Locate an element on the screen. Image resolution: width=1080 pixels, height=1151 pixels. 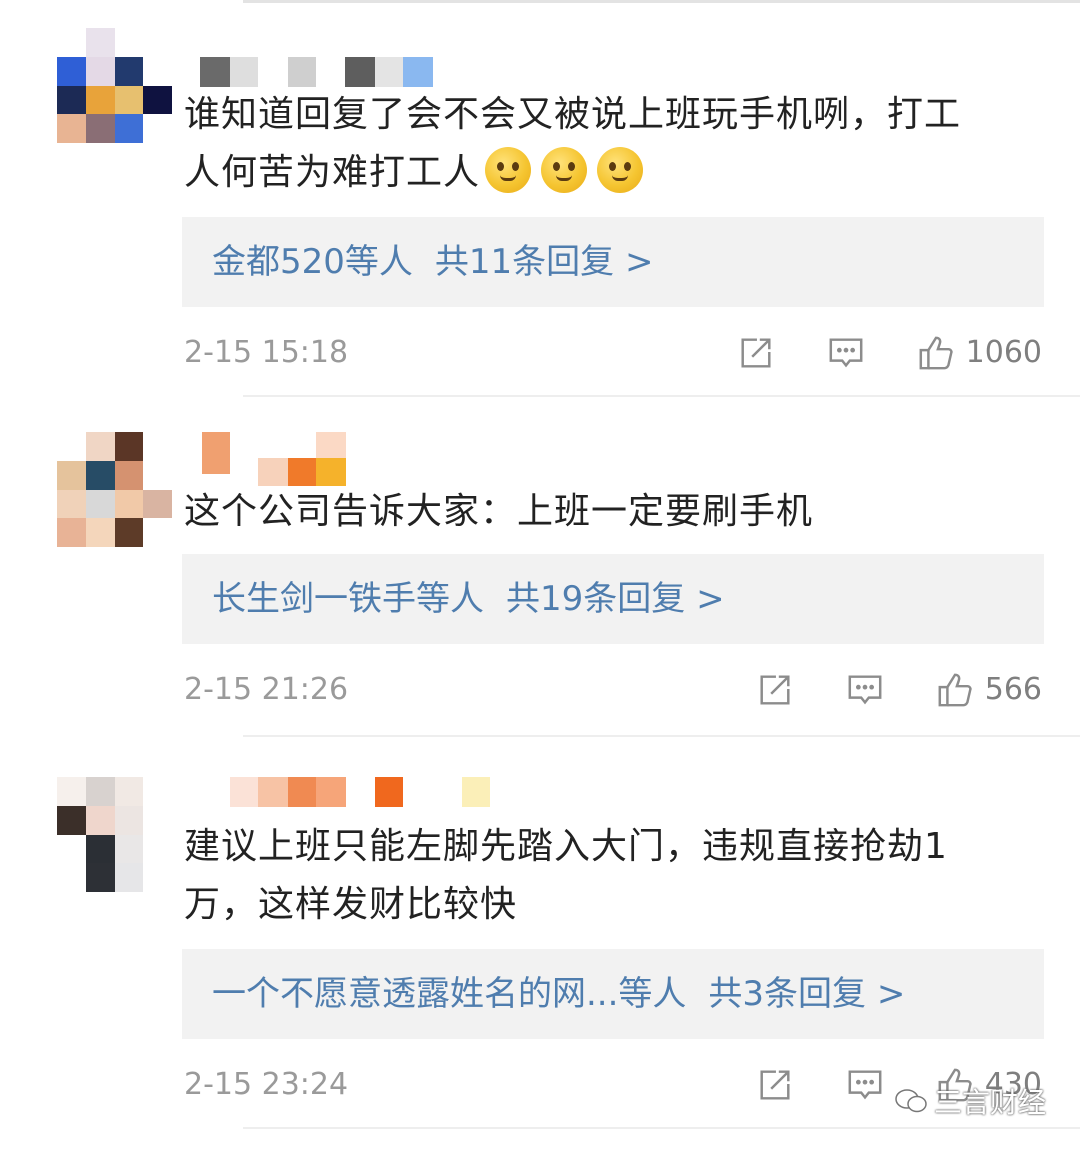
comment-footer: 2-15 21:26 566 is located at coordinates (613, 690).